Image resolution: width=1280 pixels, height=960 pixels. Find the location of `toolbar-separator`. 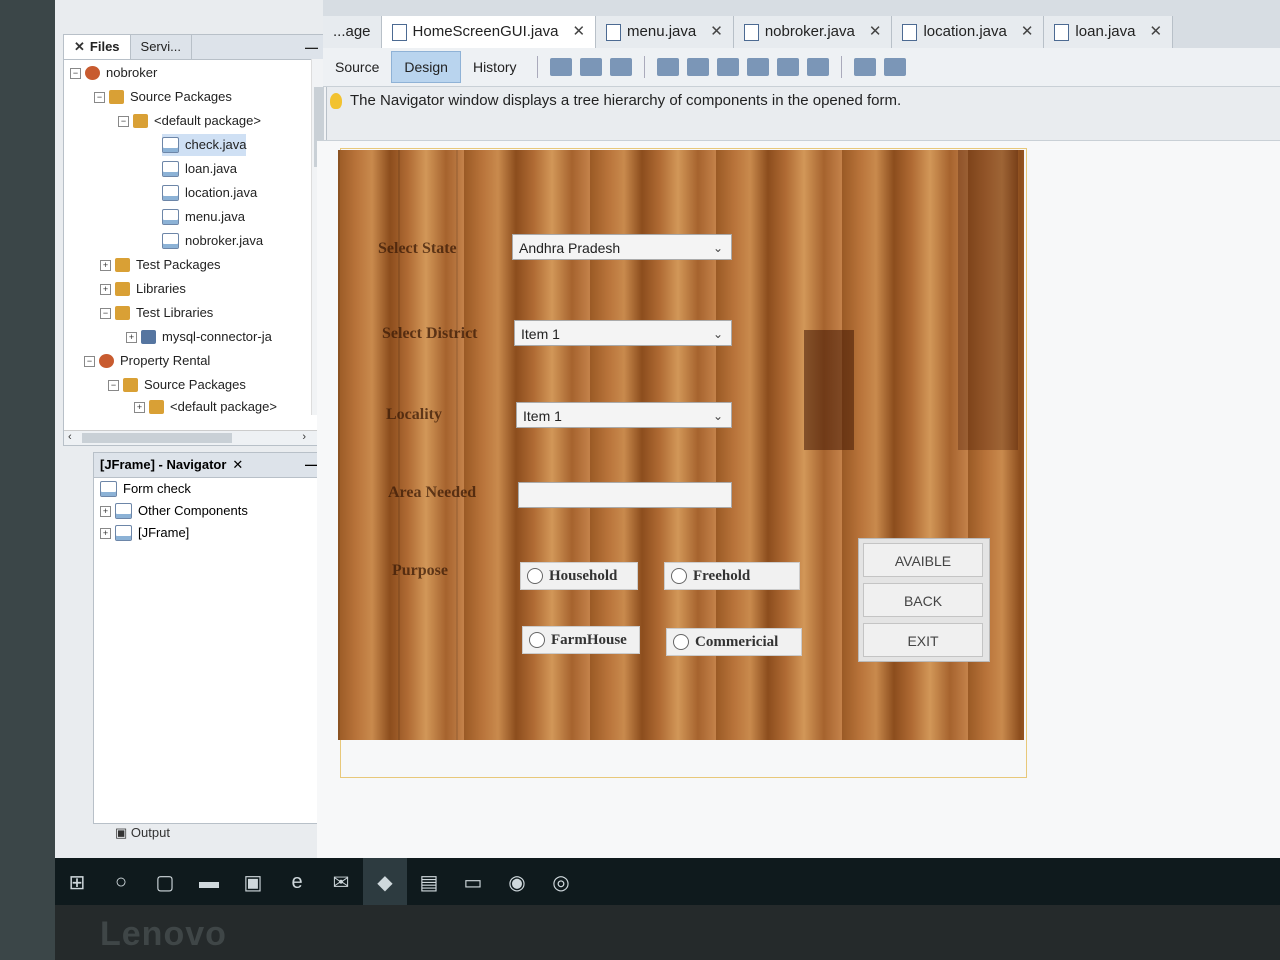

toolbar-separator is located at coordinates (841, 67).